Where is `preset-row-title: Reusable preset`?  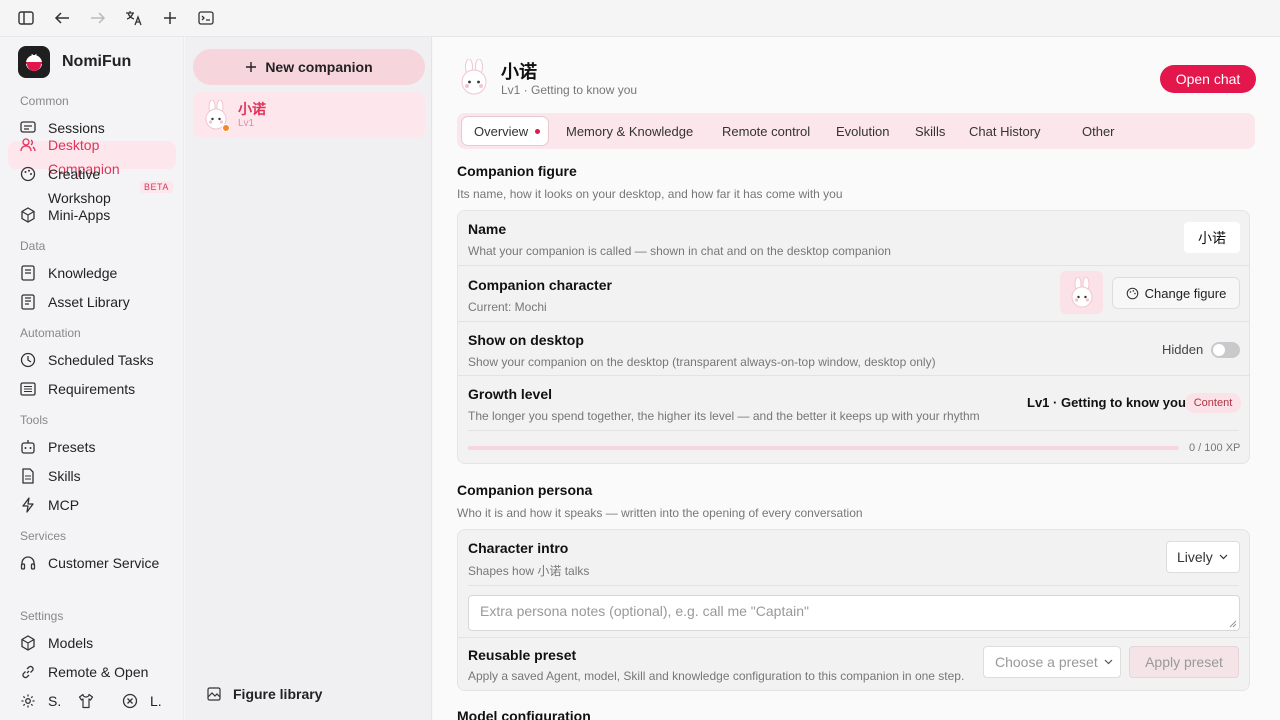 preset-row-title: Reusable preset is located at coordinates (522, 655).